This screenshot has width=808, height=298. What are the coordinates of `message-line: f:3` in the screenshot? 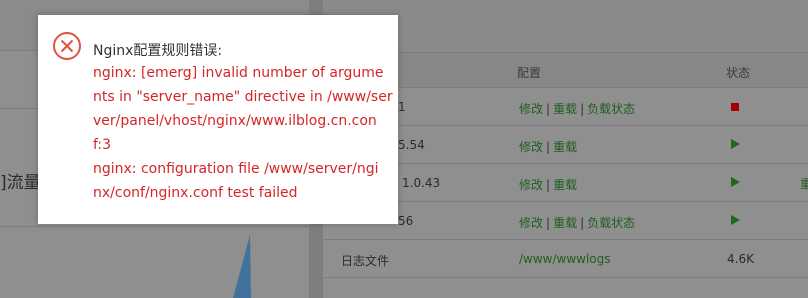 It's located at (102, 145).